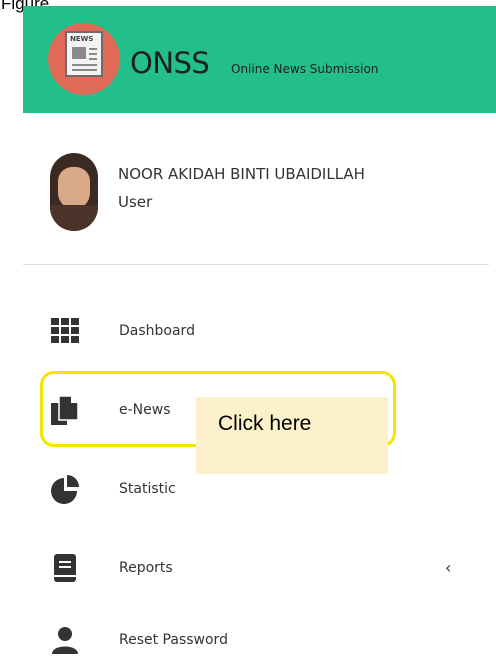 The image size is (496, 658). I want to click on book-icon, so click(65, 568).